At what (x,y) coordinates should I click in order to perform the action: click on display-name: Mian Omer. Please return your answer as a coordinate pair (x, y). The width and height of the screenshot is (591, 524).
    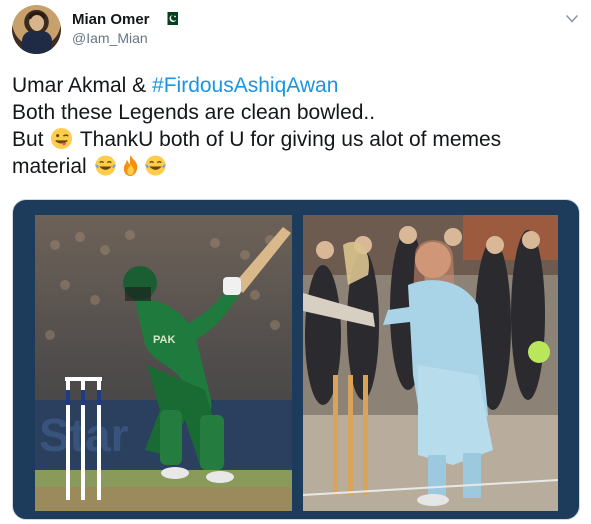
    Looking at the image, I should click on (111, 19).